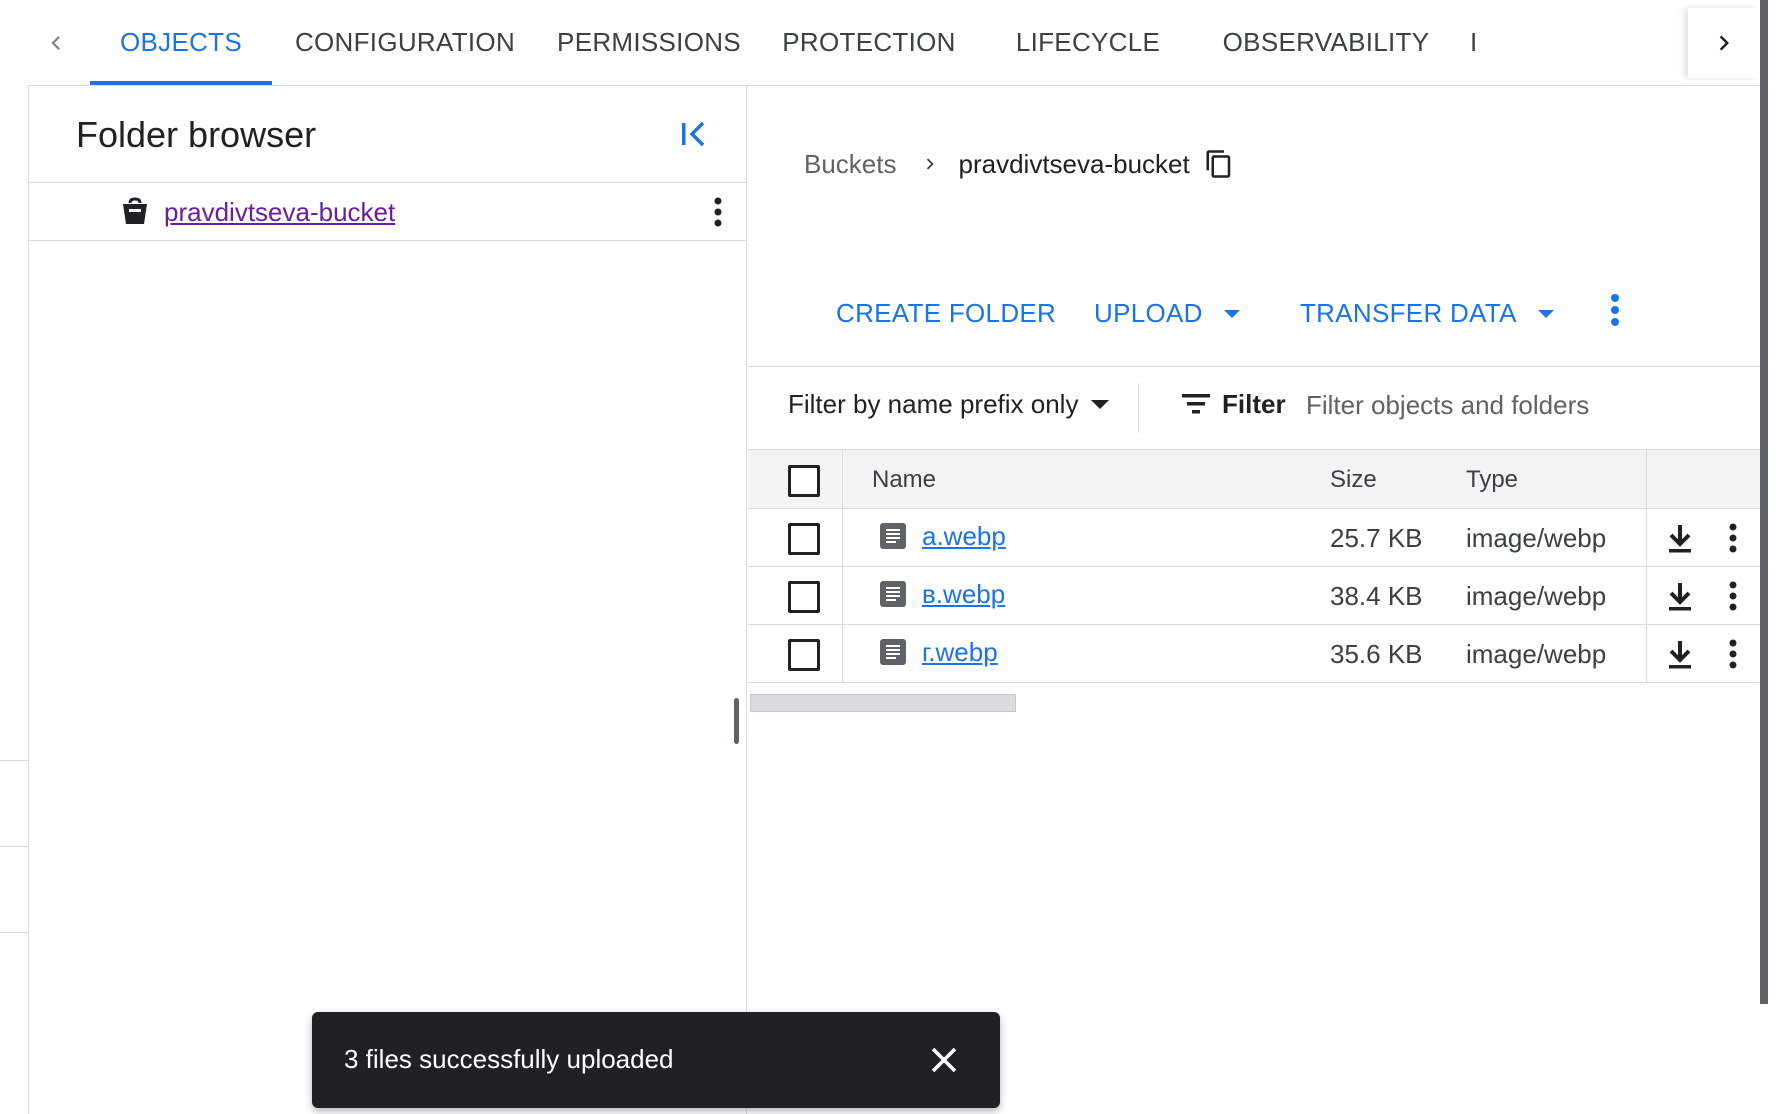  Describe the element at coordinates (850, 164) in the screenshot. I see `breadcrumb-buckets-link: Buckets` at that location.